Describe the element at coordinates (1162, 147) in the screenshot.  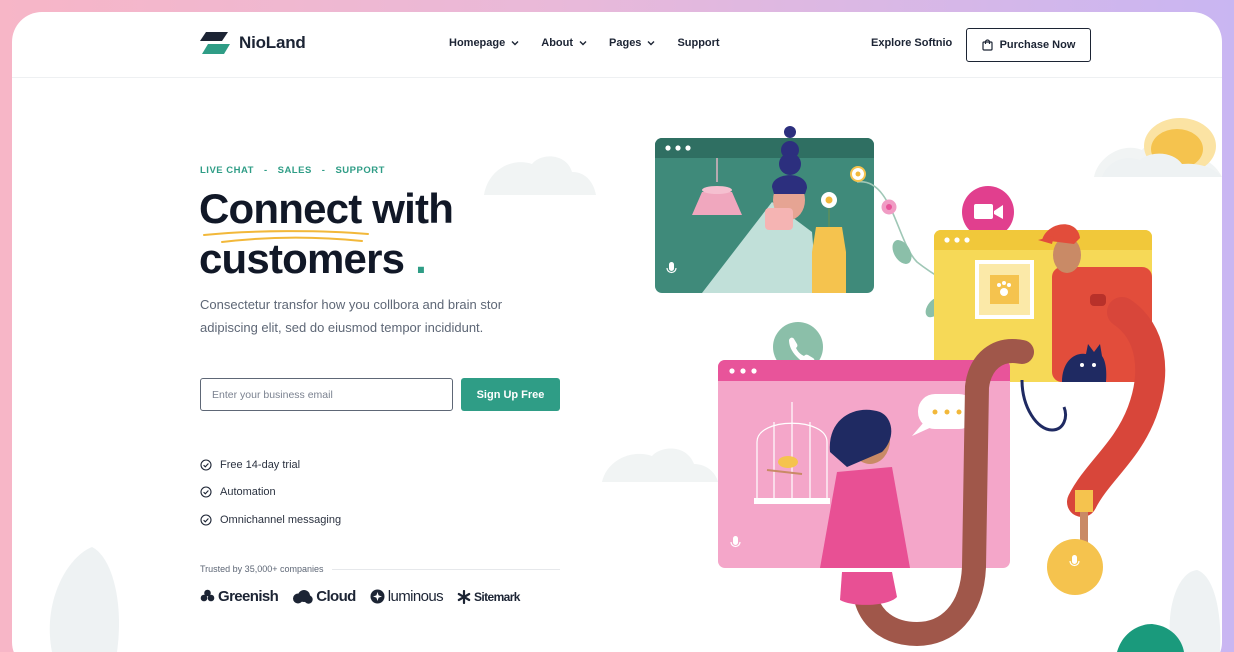
I see `sun-shape` at that location.